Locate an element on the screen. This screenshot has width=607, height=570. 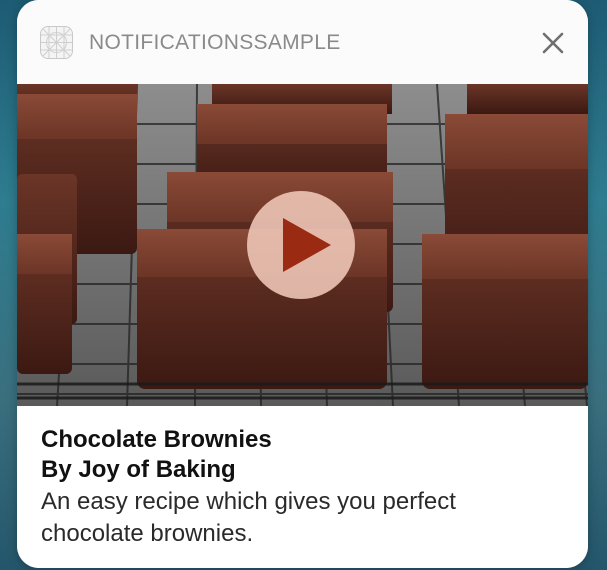
app-grid-icon is located at coordinates (56, 42).